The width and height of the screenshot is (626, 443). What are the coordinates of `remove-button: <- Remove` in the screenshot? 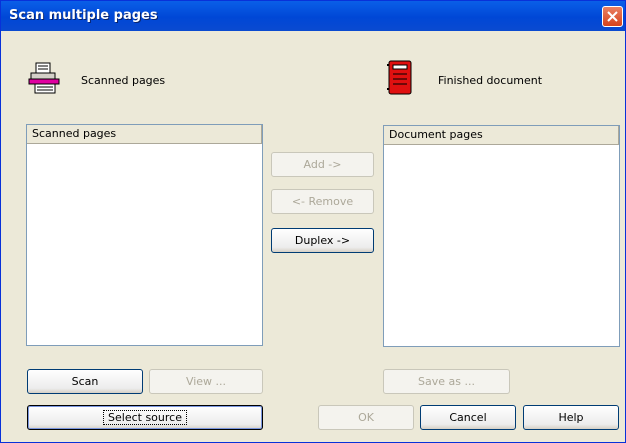 It's located at (322, 201).